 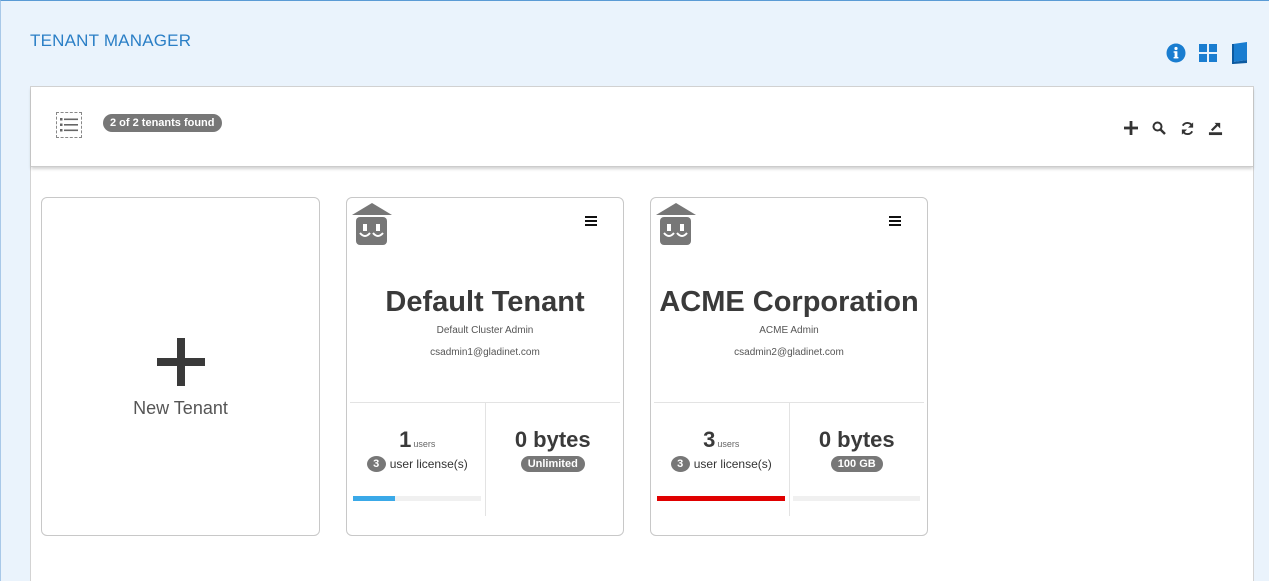 What do you see at coordinates (1173, 128) in the screenshot?
I see `header-actions` at bounding box center [1173, 128].